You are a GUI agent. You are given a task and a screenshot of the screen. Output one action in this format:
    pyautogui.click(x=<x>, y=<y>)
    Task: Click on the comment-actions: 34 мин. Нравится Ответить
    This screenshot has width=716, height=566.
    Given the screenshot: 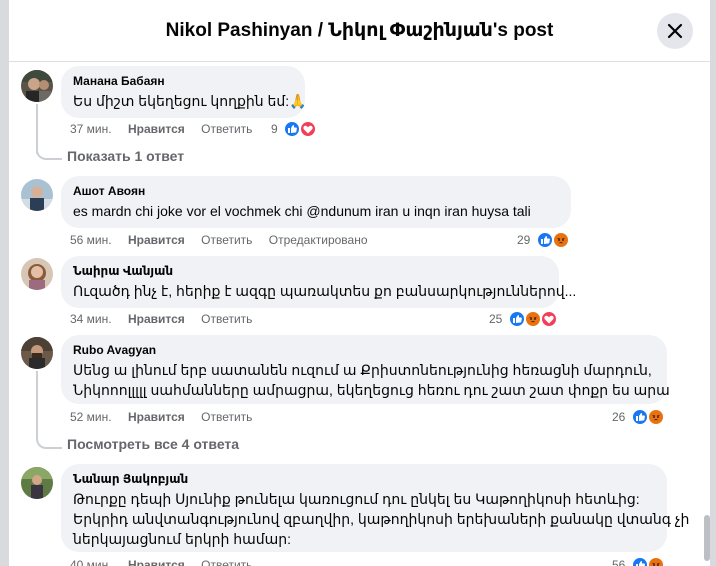 What is the action you would take?
    pyautogui.click(x=167, y=319)
    